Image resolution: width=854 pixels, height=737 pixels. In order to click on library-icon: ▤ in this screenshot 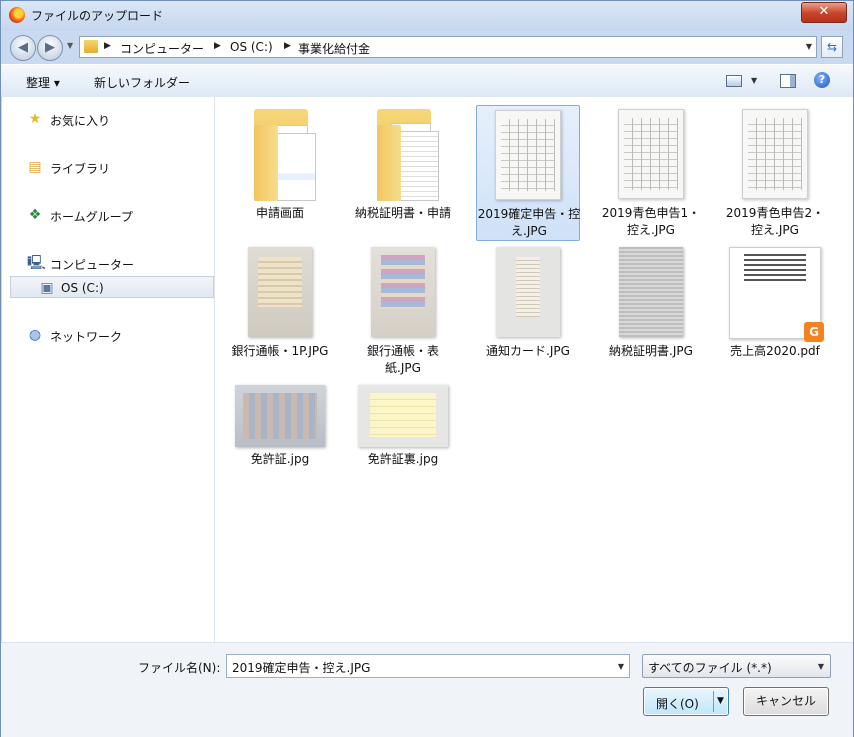, I will do `click(35, 167)`.